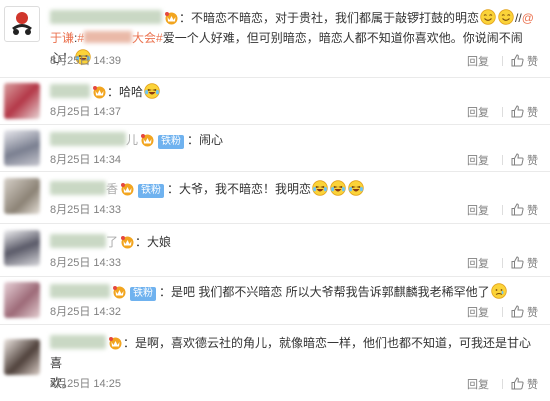  I want to click on comment-text: ：大娘, so click(153, 242).